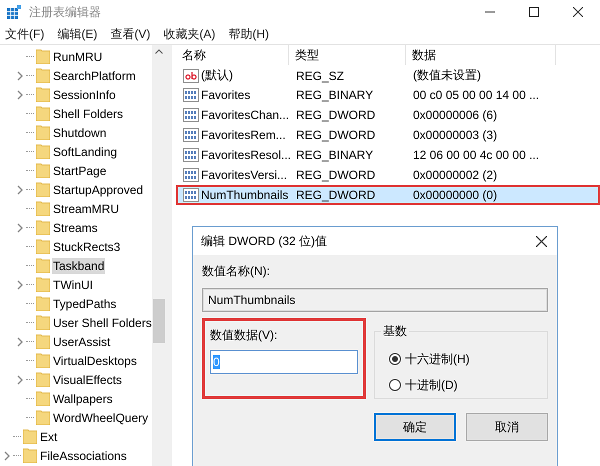  I want to click on tree-item: UserAssist, so click(82, 342).